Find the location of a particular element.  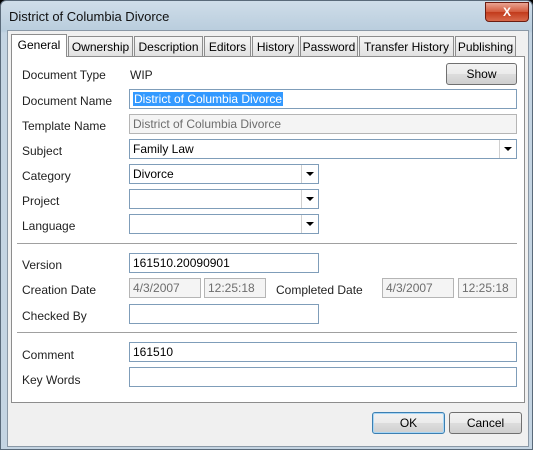

tab-editors: Editors is located at coordinates (227, 46).